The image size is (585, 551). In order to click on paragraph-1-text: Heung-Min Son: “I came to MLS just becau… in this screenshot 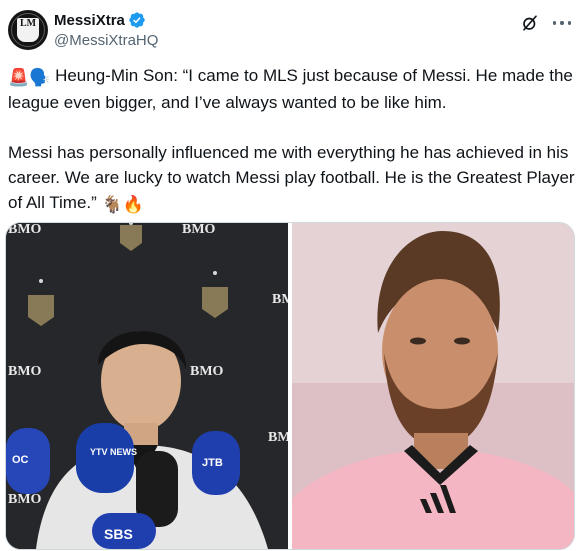, I will do `click(290, 89)`.